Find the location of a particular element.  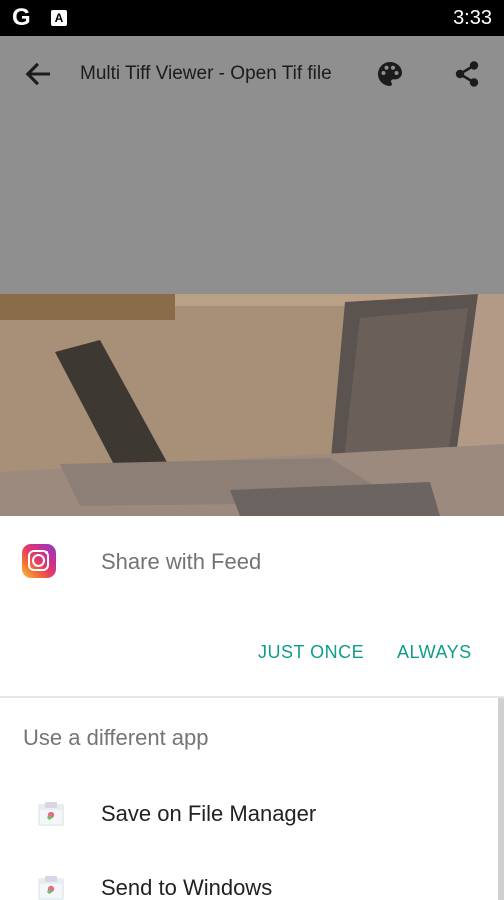

list-item-label: Send to Windows is located at coordinates (187, 887).